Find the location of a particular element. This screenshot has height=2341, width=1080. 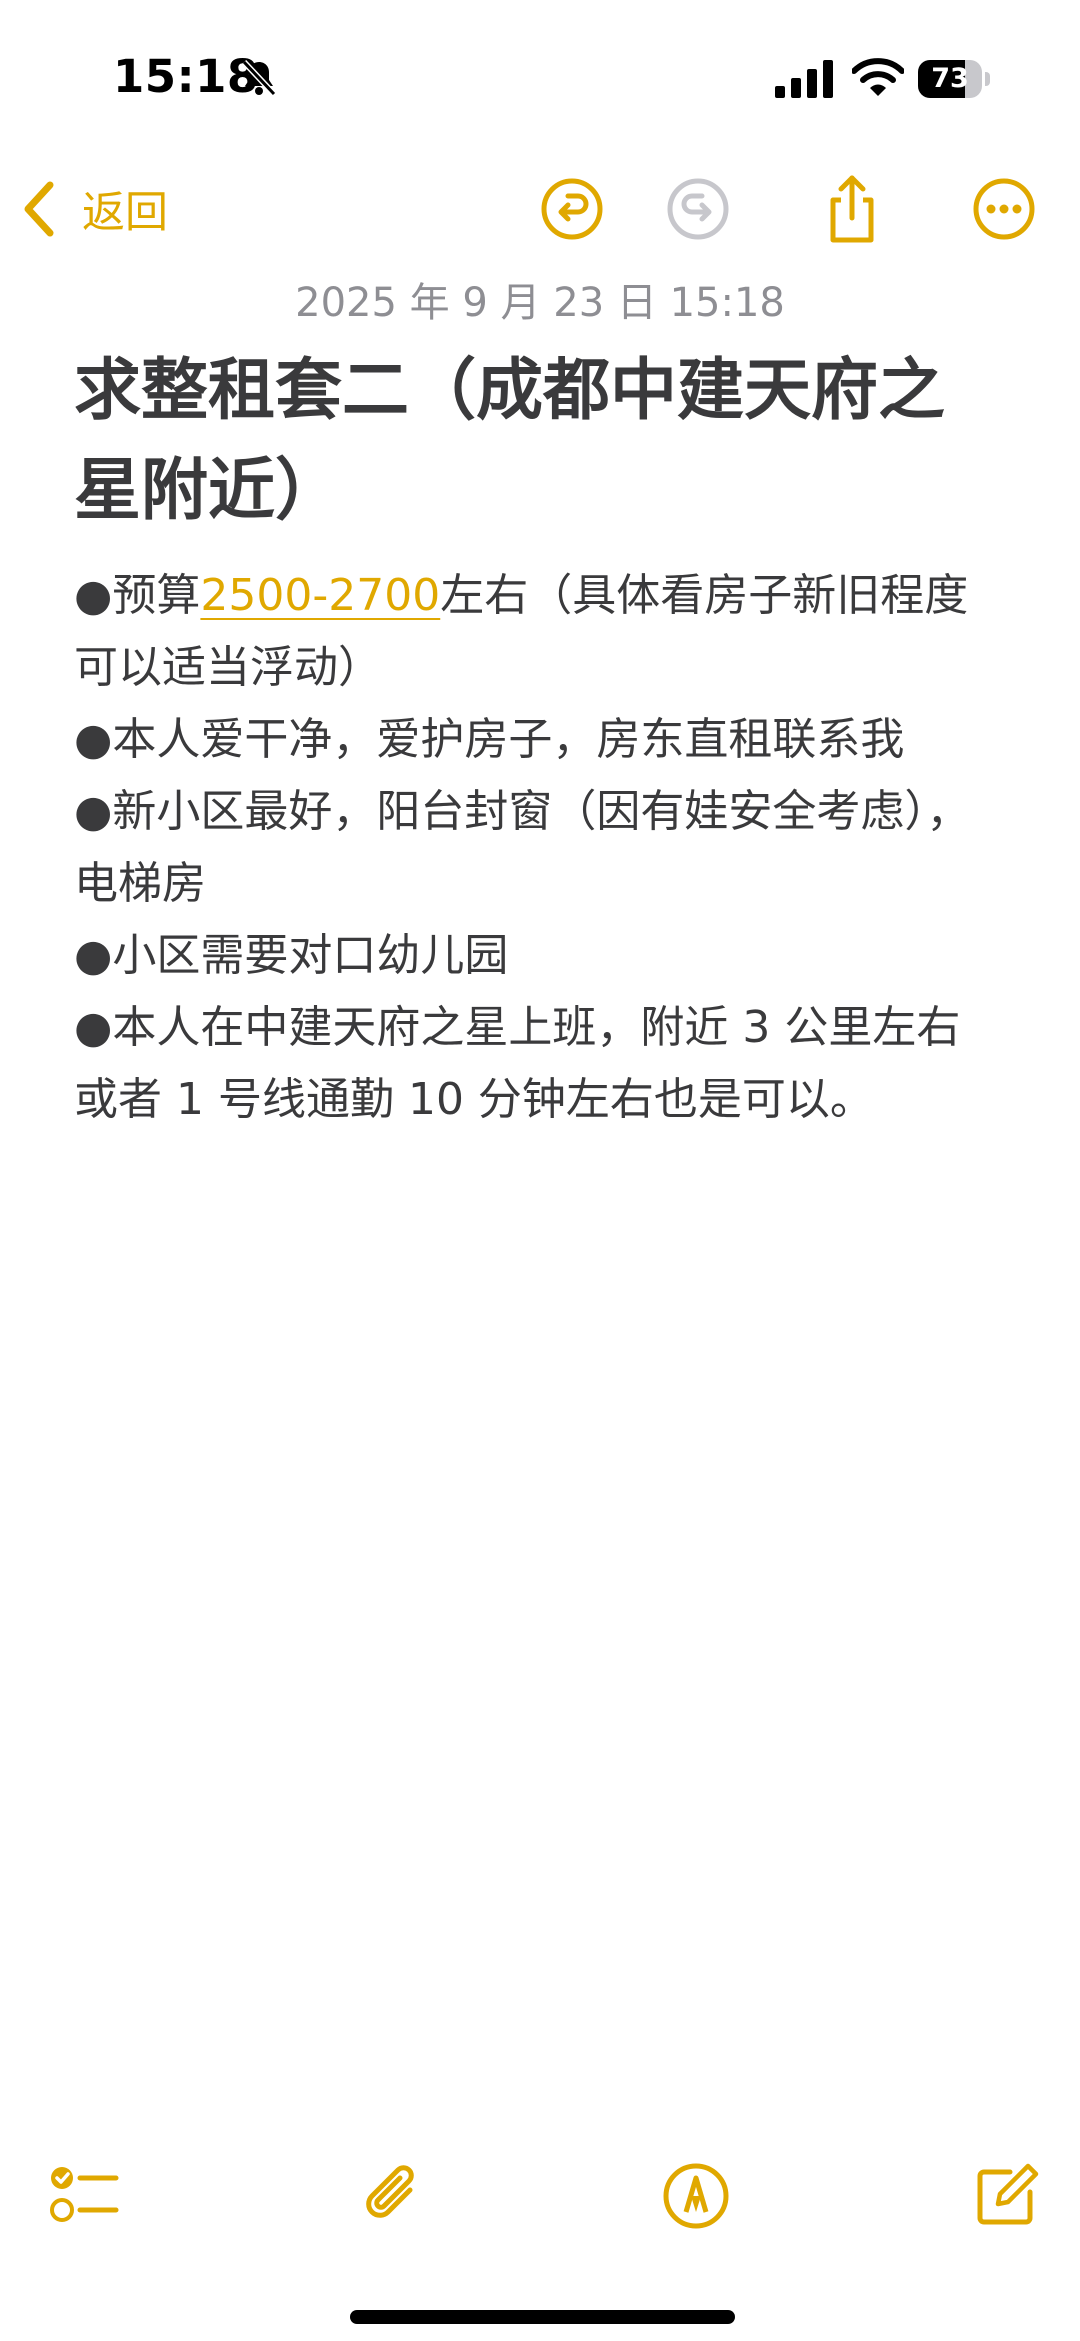

budget-suffix: 左右（具体看房子新旧程度 is located at coordinates (704, 595).